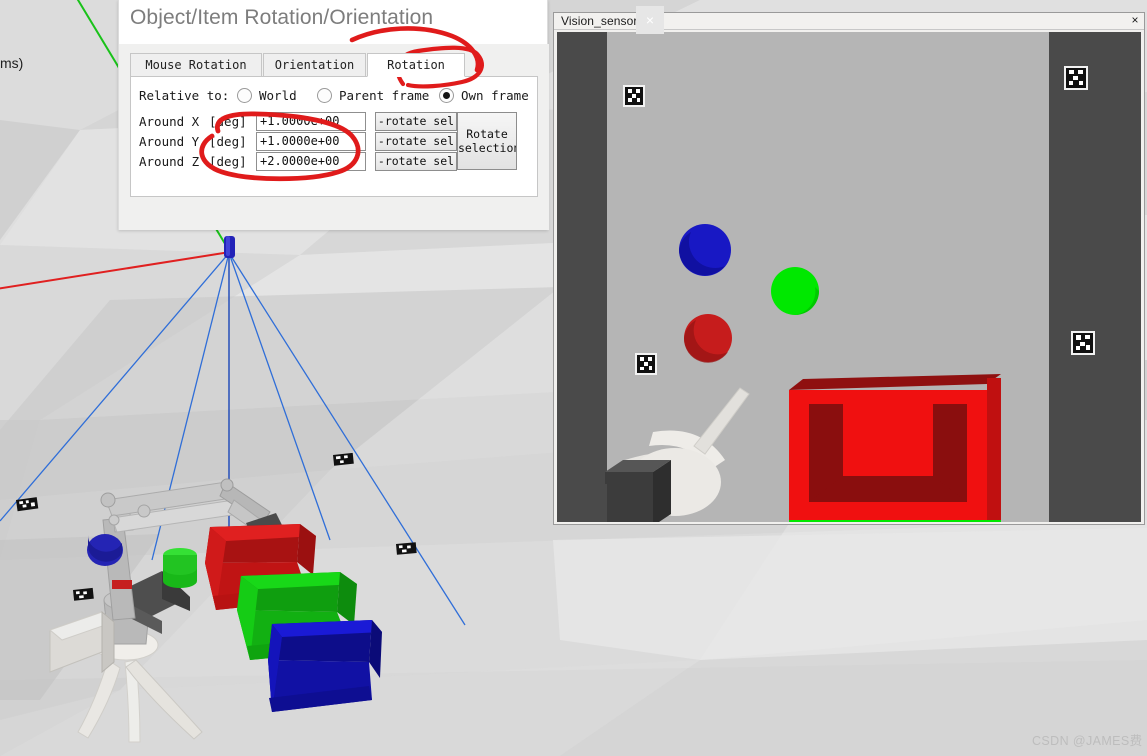  Describe the element at coordinates (487, 134) in the screenshot. I see `rotate-selection-line1: Rotate` at that location.